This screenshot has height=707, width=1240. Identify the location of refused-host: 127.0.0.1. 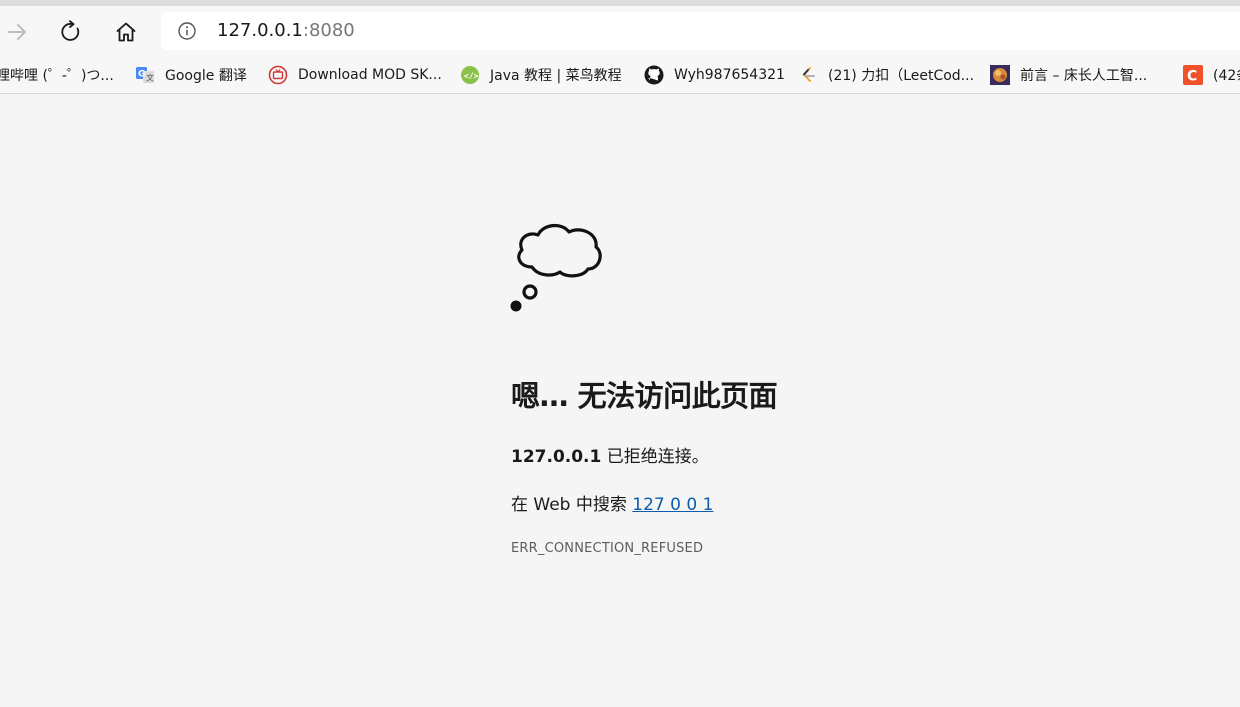
(556, 457).